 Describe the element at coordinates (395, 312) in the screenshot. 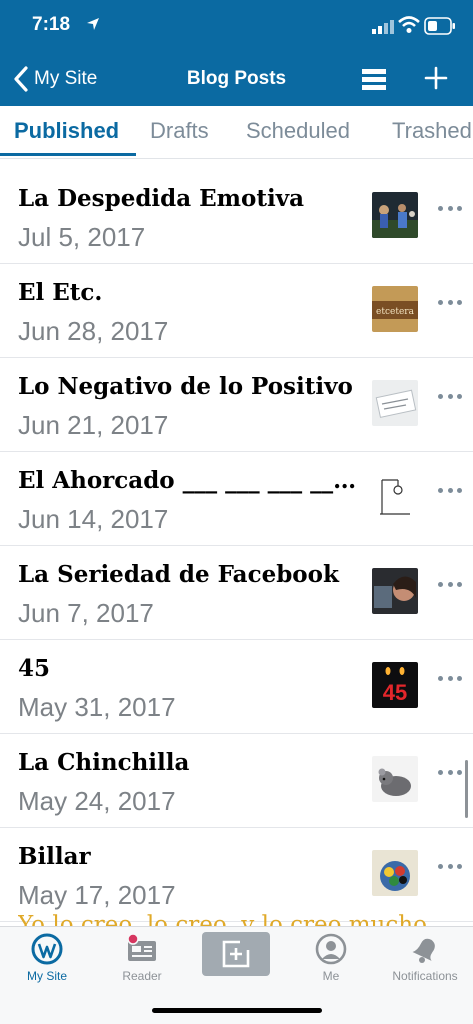

I see `svg-text: etcetera` at that location.